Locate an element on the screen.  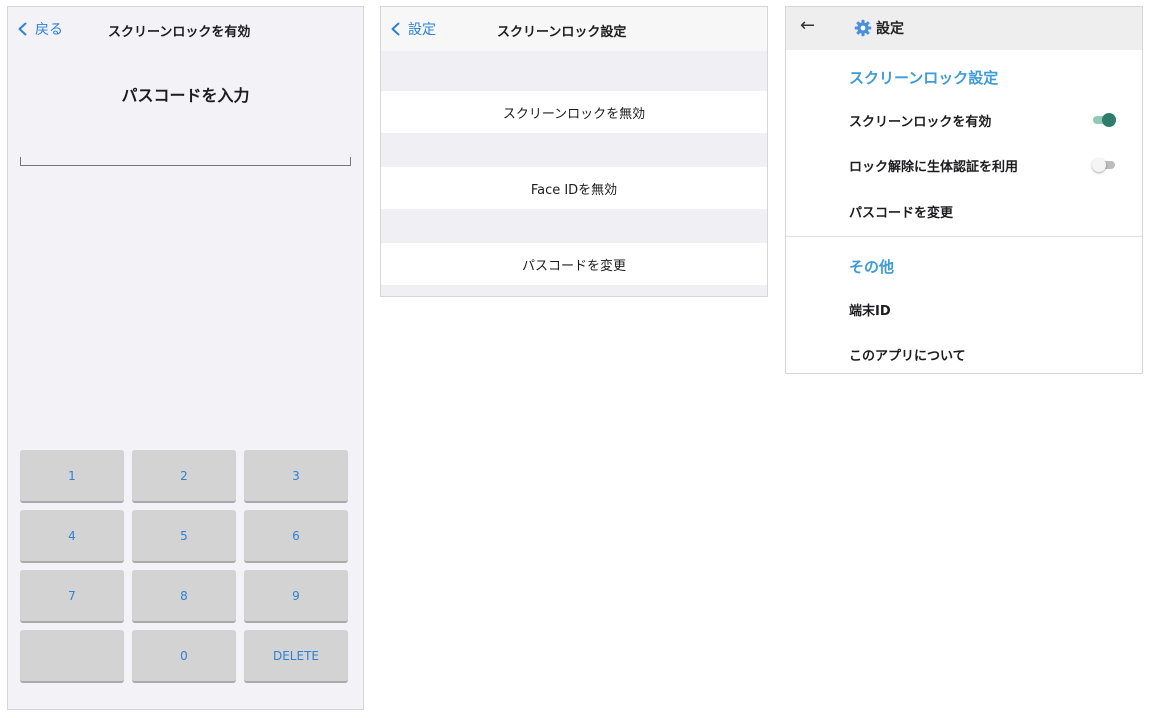
key-4: 4 is located at coordinates (72, 536).